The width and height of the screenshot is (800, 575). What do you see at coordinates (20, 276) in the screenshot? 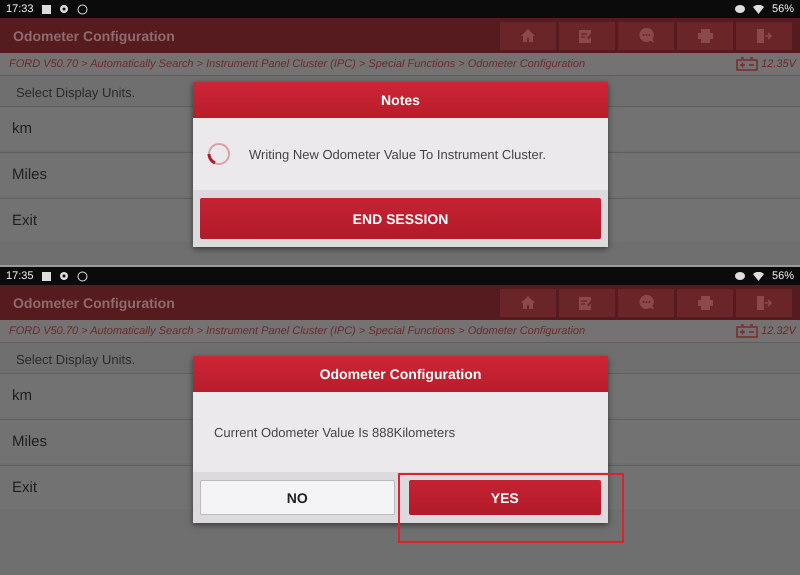
I see `status-time: 17:35` at bounding box center [20, 276].